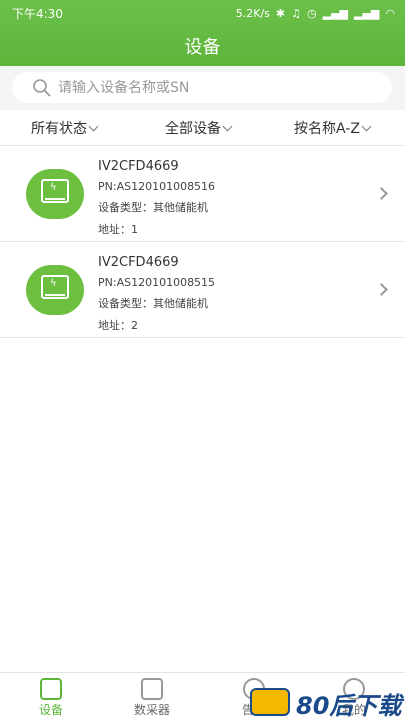  Describe the element at coordinates (51, 689) in the screenshot. I see `device-icon` at that location.